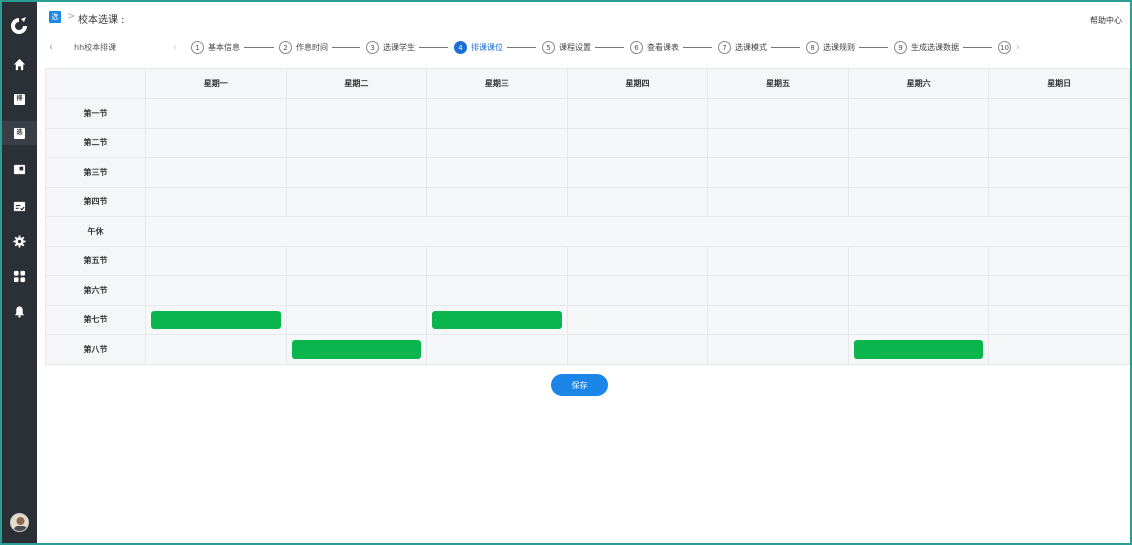  Describe the element at coordinates (579, 385) in the screenshot. I see `save-button: 保存` at that location.